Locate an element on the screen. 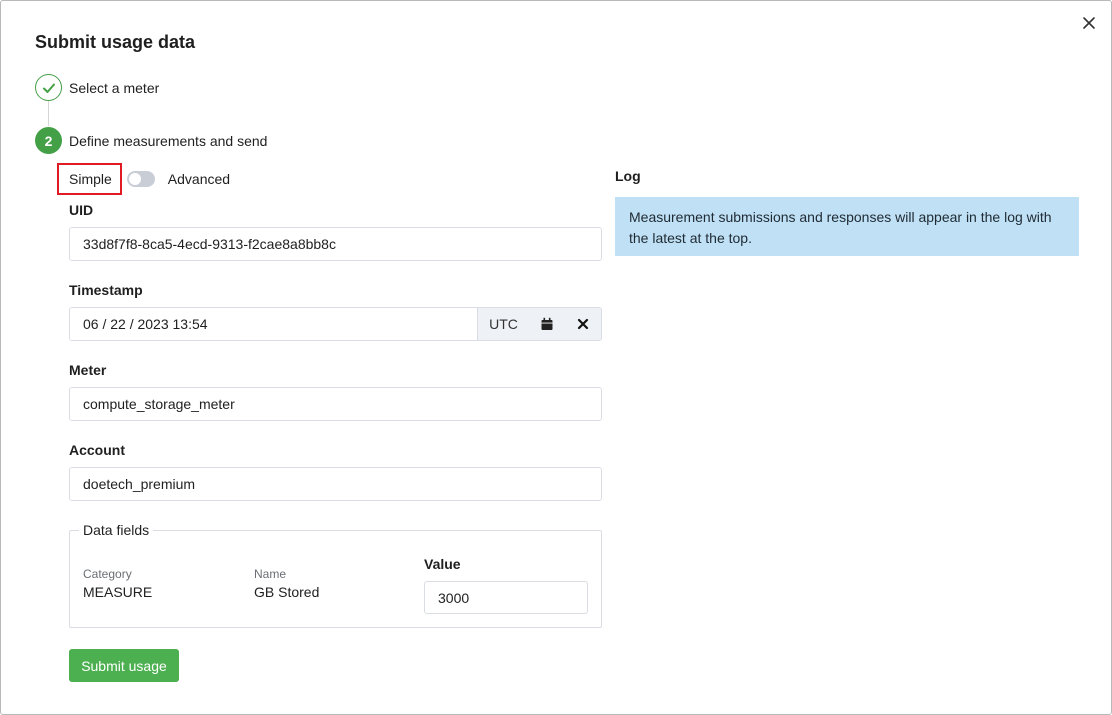 The height and width of the screenshot is (715, 1112). step-define-measurements: 2 Define measurements and send is located at coordinates (151, 140).